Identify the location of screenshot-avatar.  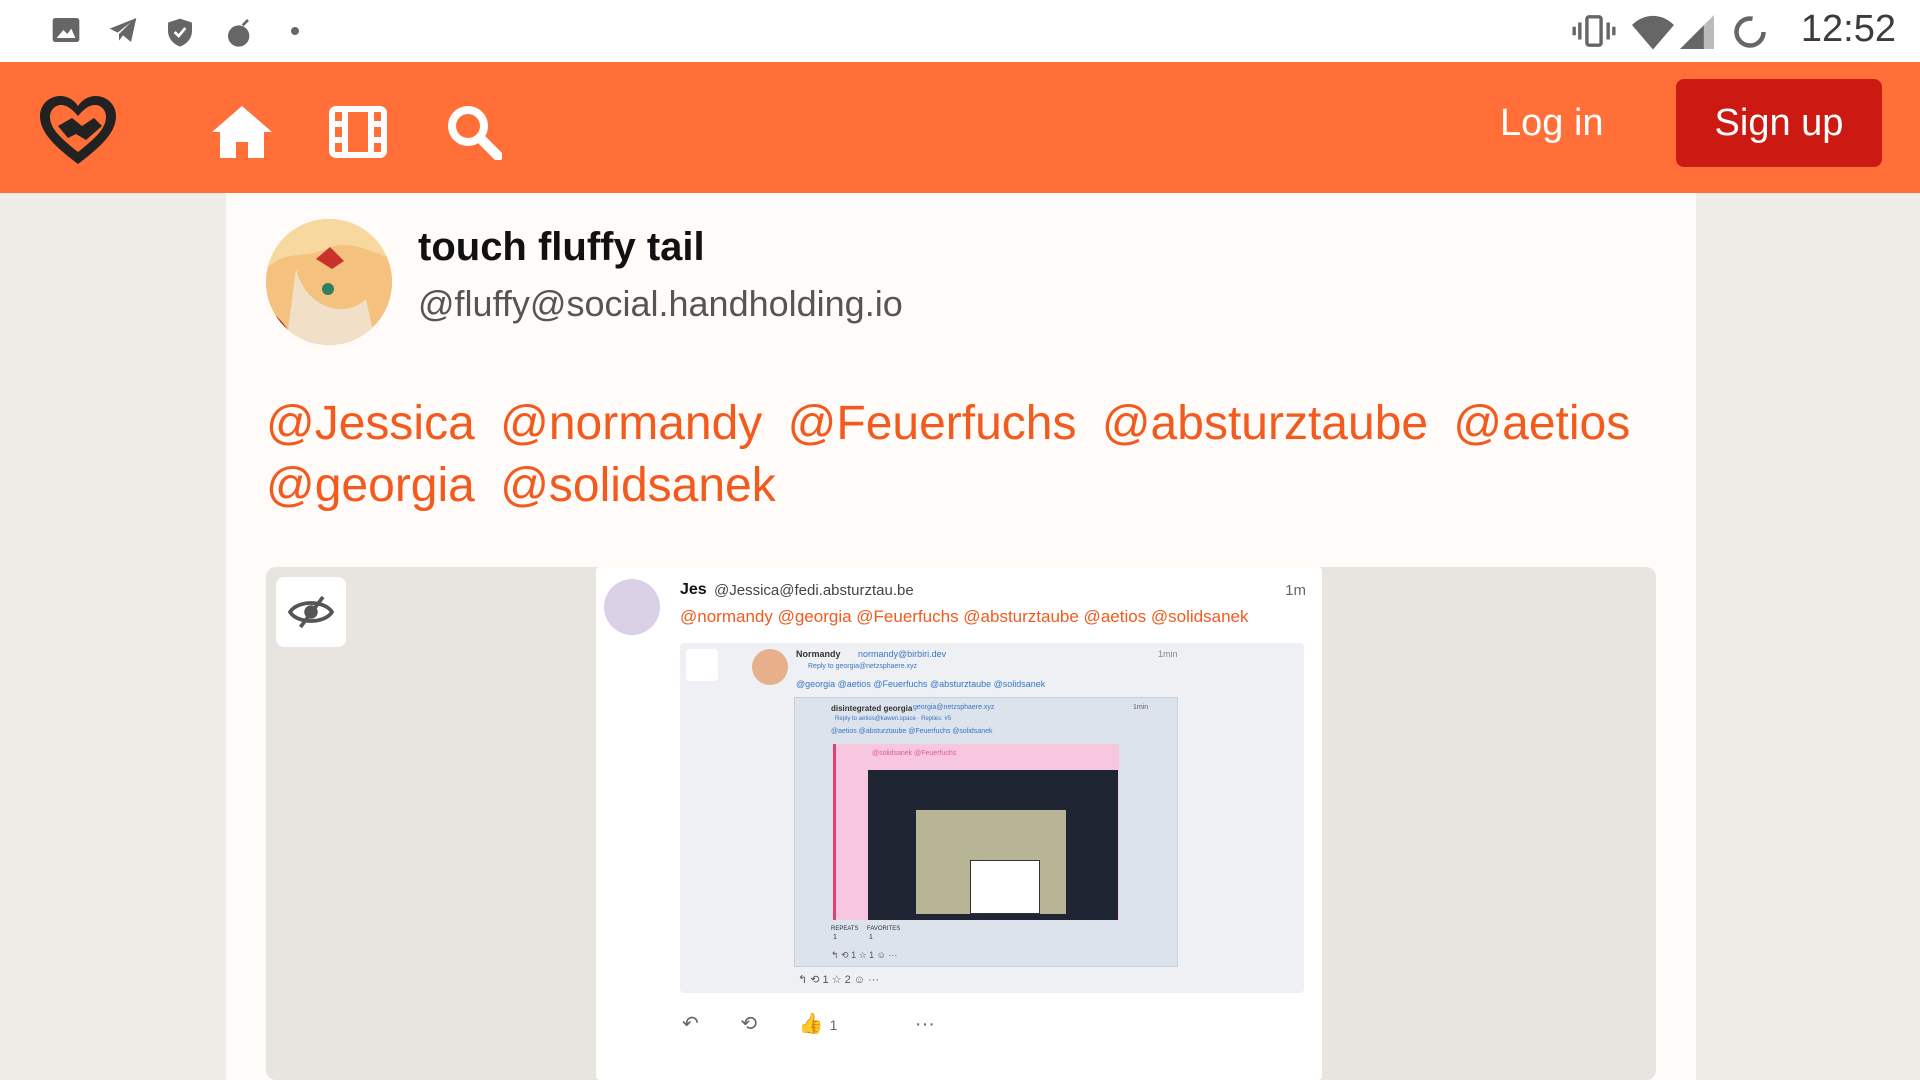
(632, 607).